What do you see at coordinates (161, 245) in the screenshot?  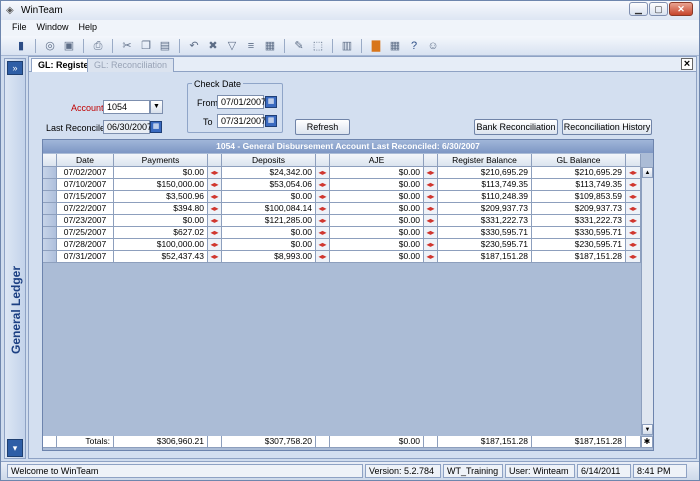 I see `cell-payments: $100,000.00` at bounding box center [161, 245].